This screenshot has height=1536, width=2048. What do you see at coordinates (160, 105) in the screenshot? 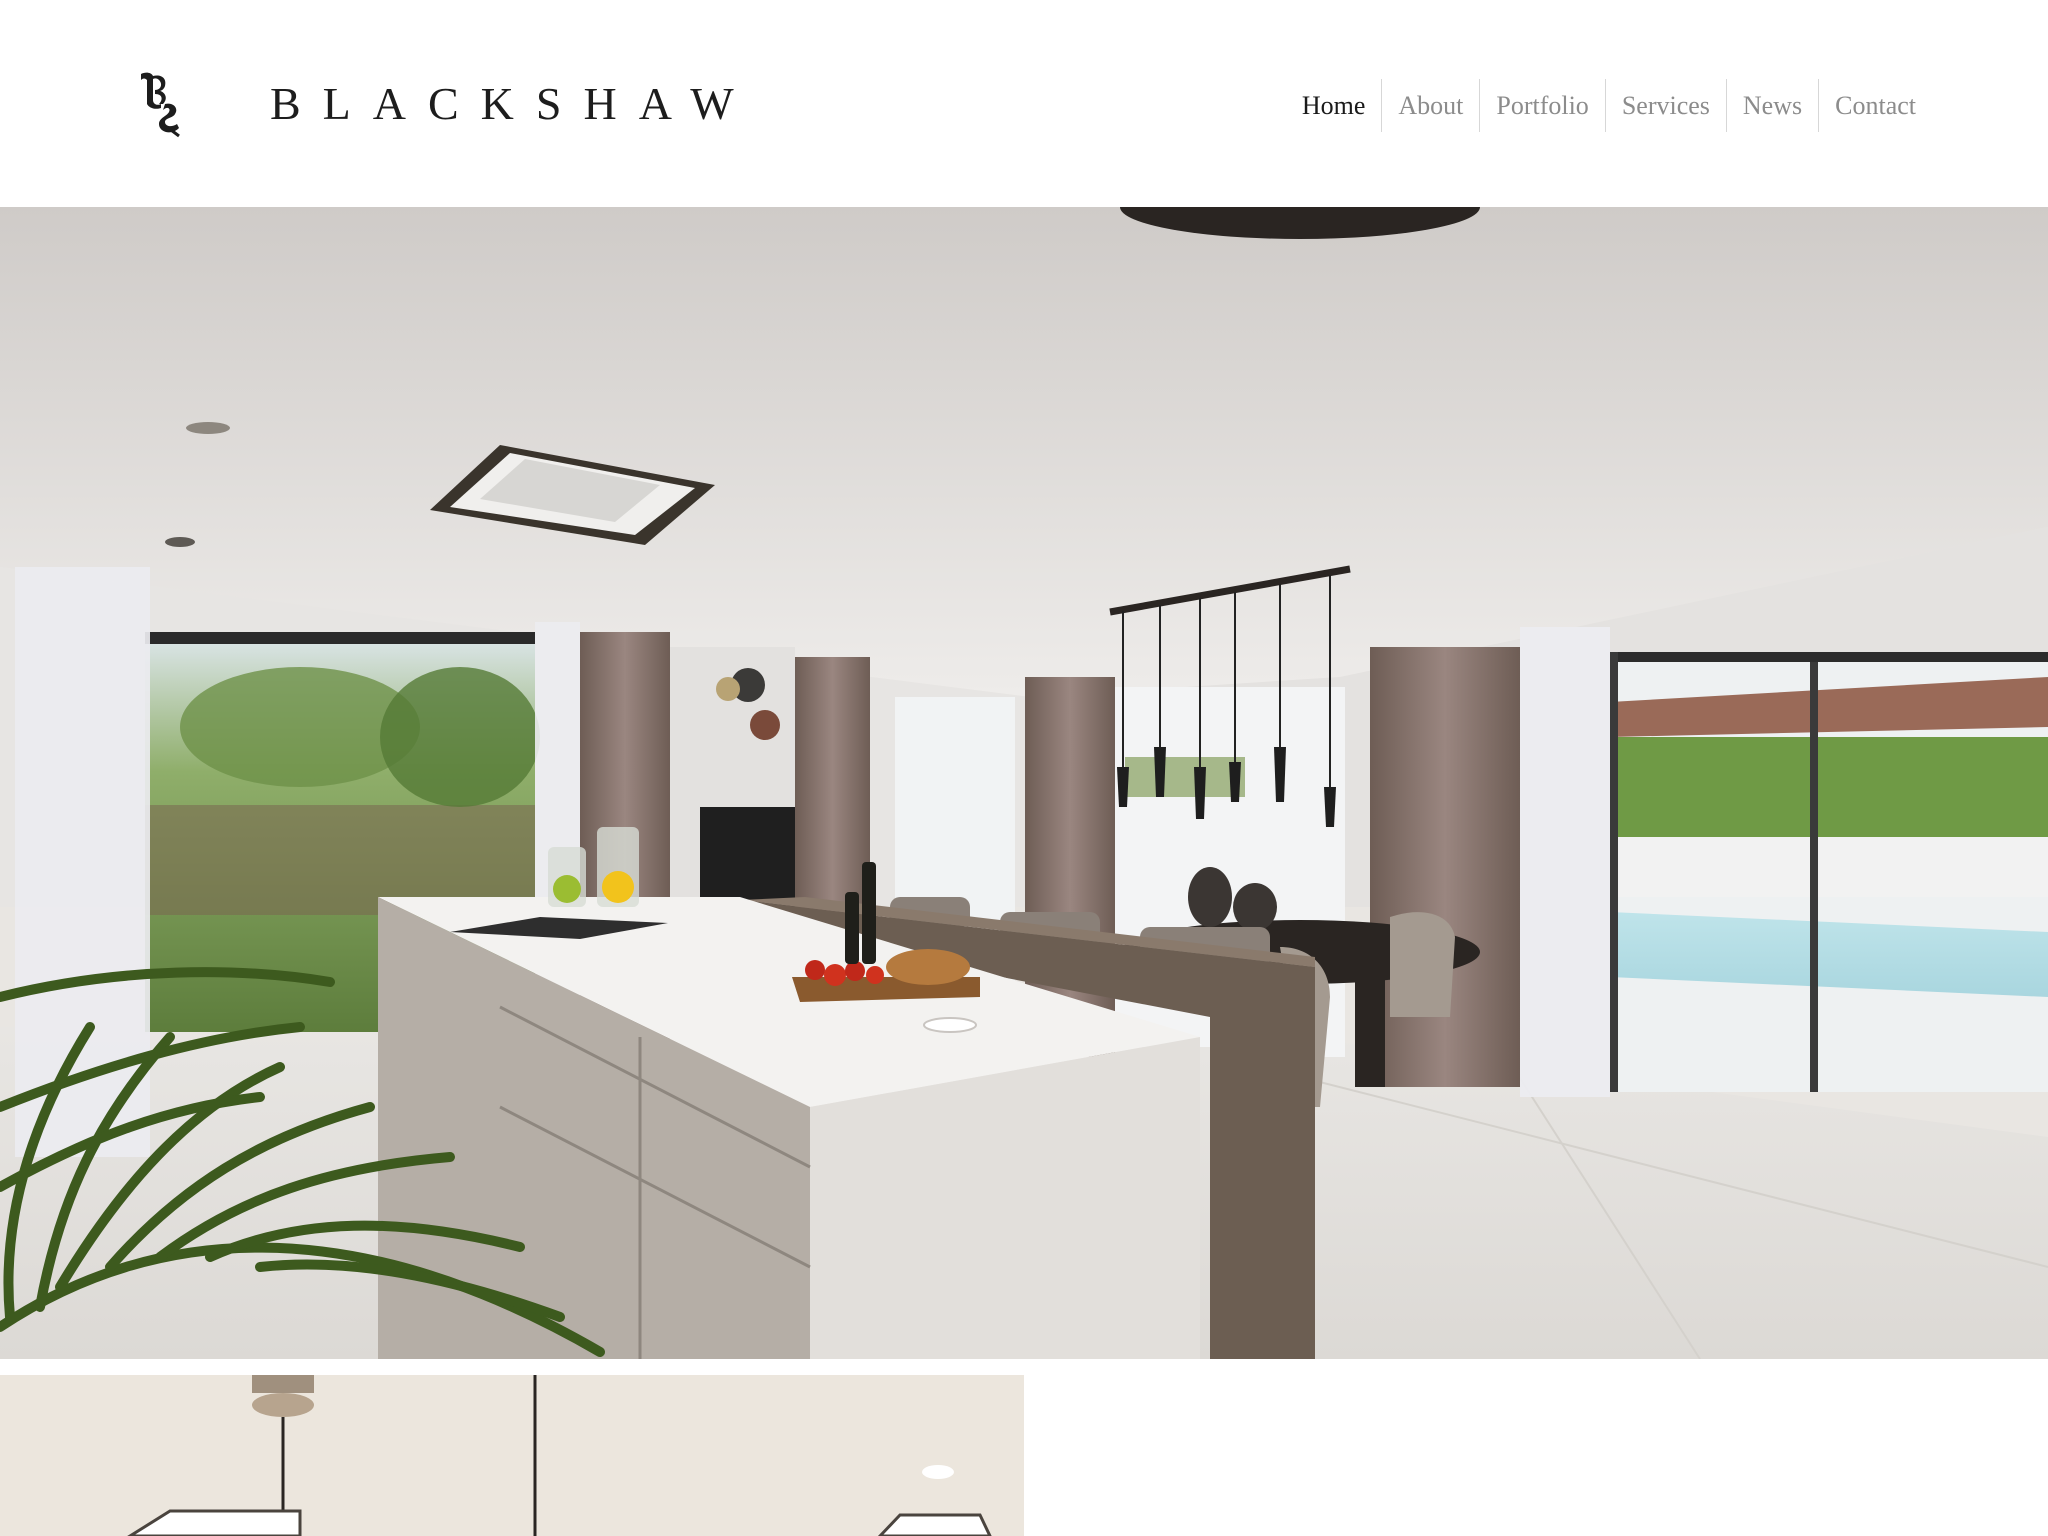
I see `bs-monogram-icon` at bounding box center [160, 105].